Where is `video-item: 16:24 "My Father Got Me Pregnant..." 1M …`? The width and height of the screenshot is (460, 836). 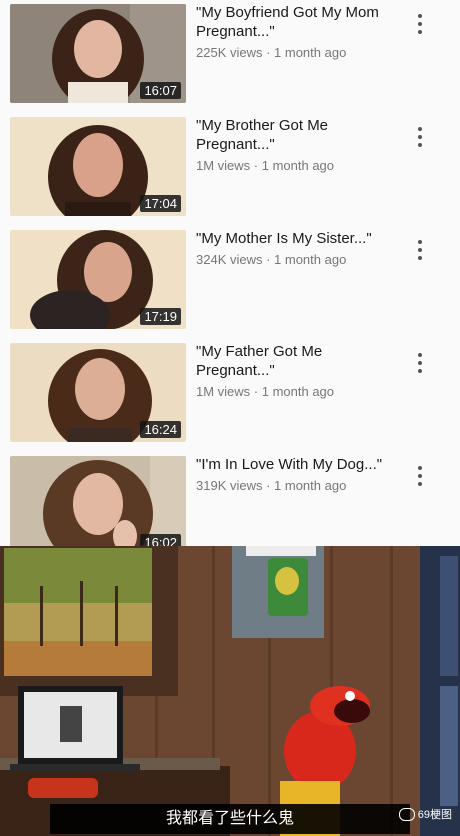
video-item: 16:24 "My Father Got Me Pregnant..." 1M … is located at coordinates (230, 395).